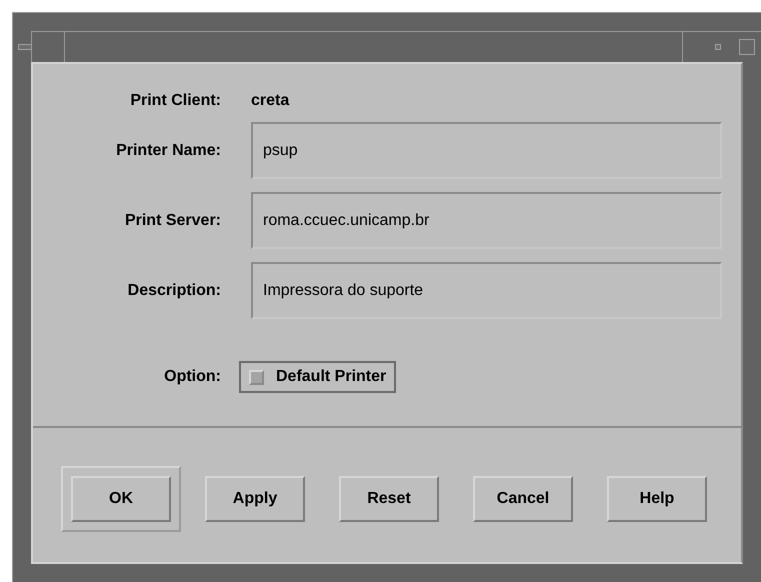 The height and width of the screenshot is (582, 761). Describe the element at coordinates (121, 499) in the screenshot. I see `dialog-button: OK` at that location.